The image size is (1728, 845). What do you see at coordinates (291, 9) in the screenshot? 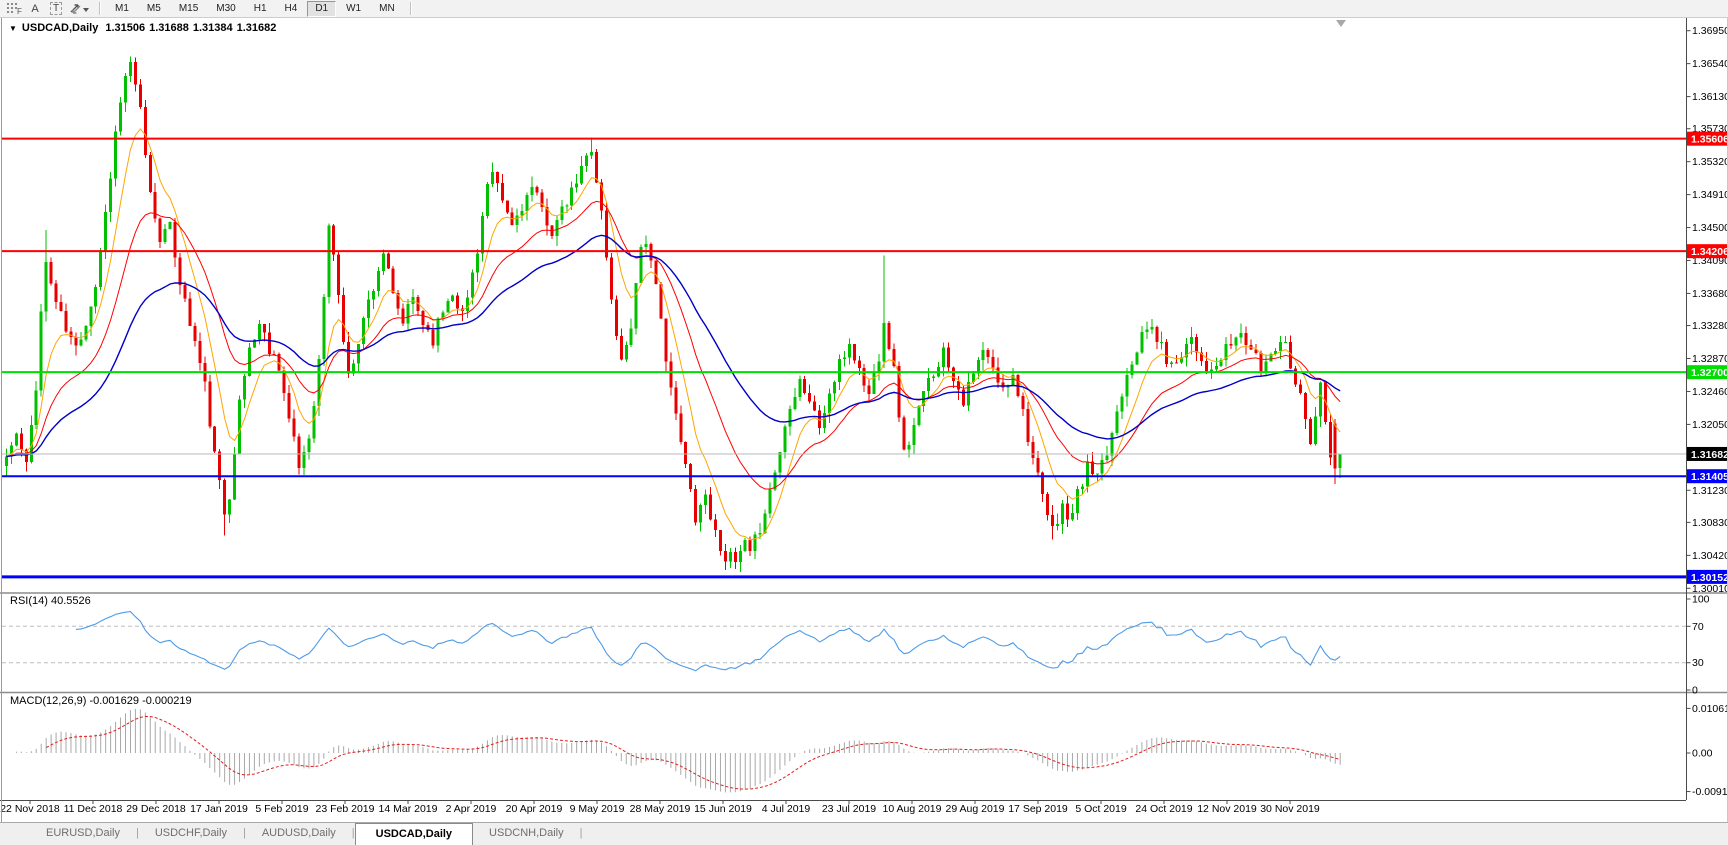
I see `timeframe-button-h4: H4` at bounding box center [291, 9].